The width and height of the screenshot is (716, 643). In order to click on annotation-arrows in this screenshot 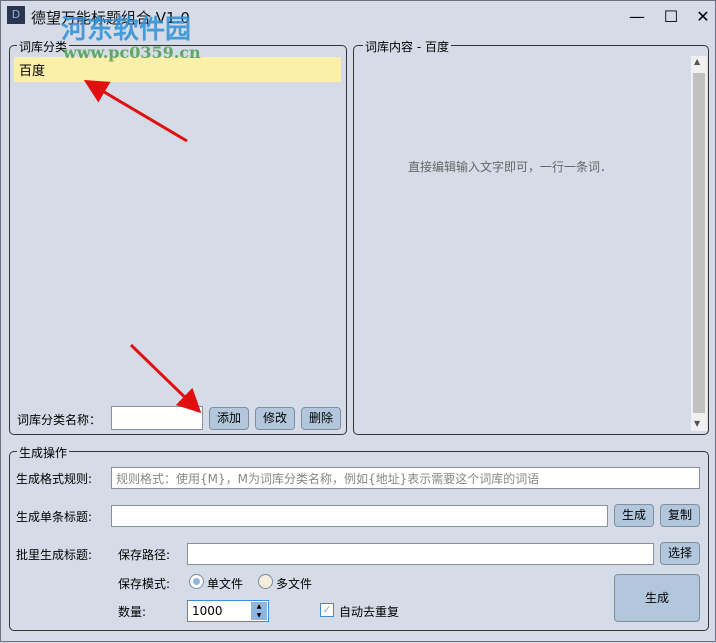, I will do `click(142, 246)`.